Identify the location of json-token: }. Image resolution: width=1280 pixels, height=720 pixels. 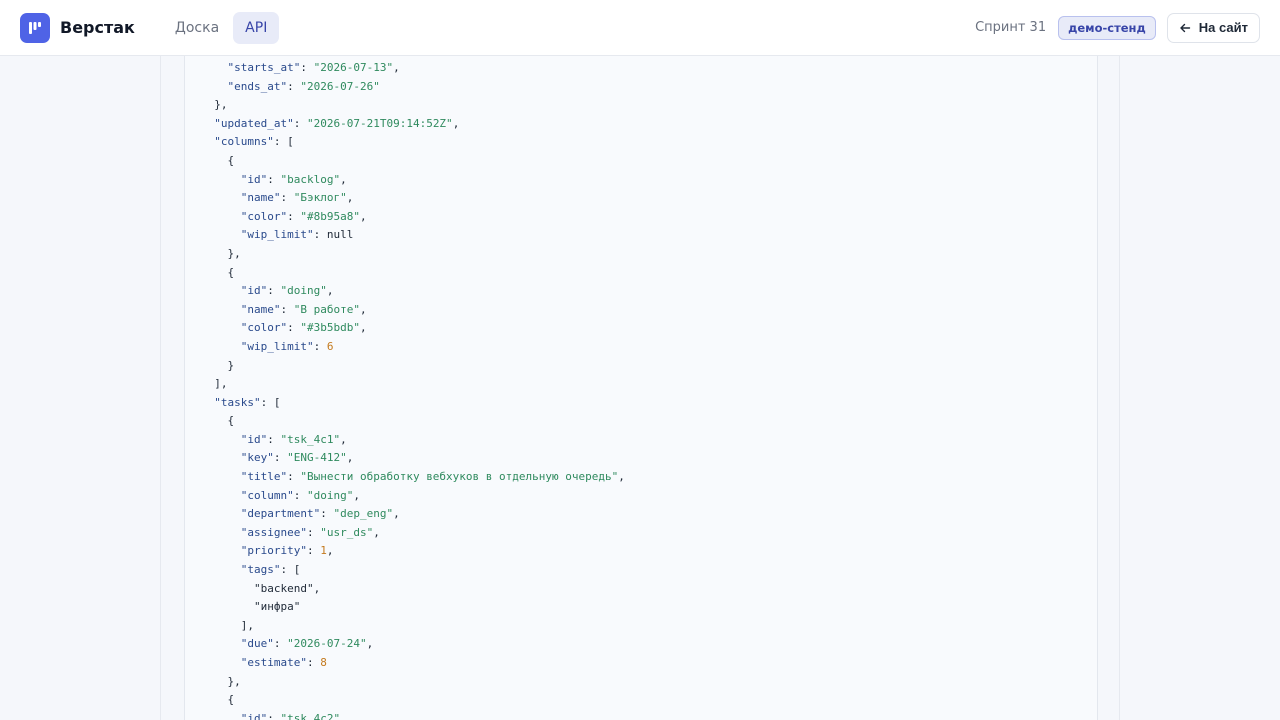
(231, 365).